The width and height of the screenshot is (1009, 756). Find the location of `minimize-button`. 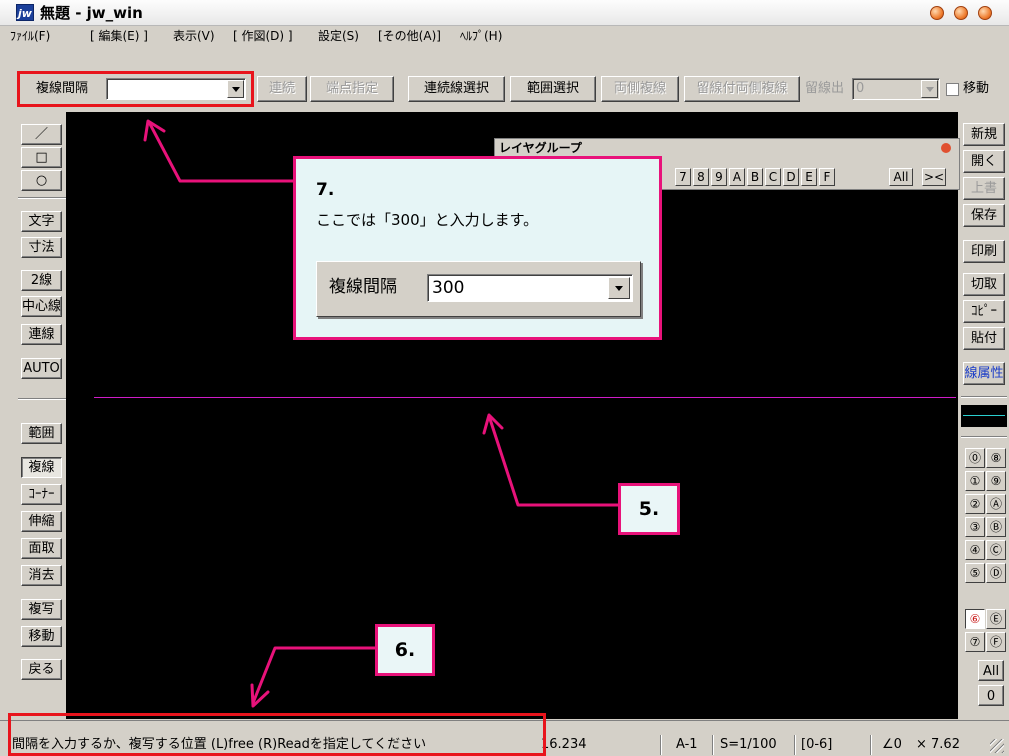

minimize-button is located at coordinates (937, 13).